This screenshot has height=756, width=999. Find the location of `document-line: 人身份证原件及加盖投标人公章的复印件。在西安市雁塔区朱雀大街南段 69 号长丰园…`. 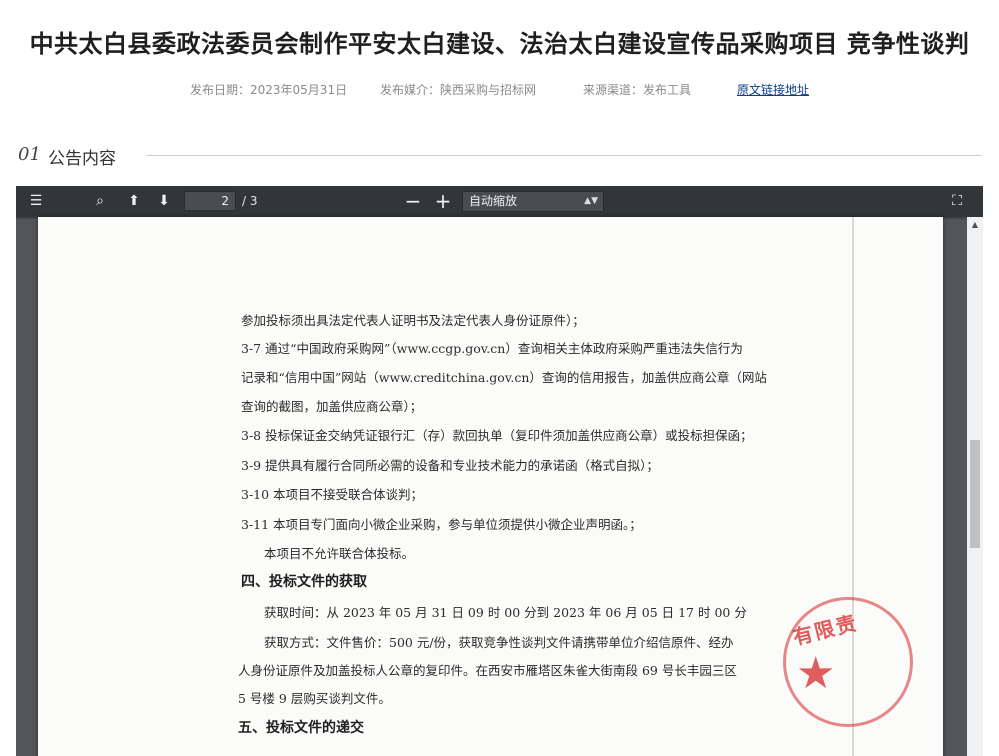

document-line: 人身份证原件及加盖投标人公章的复印件。在西安市雁塔区朱雀大街南段 69 号长丰园… is located at coordinates (487, 670).